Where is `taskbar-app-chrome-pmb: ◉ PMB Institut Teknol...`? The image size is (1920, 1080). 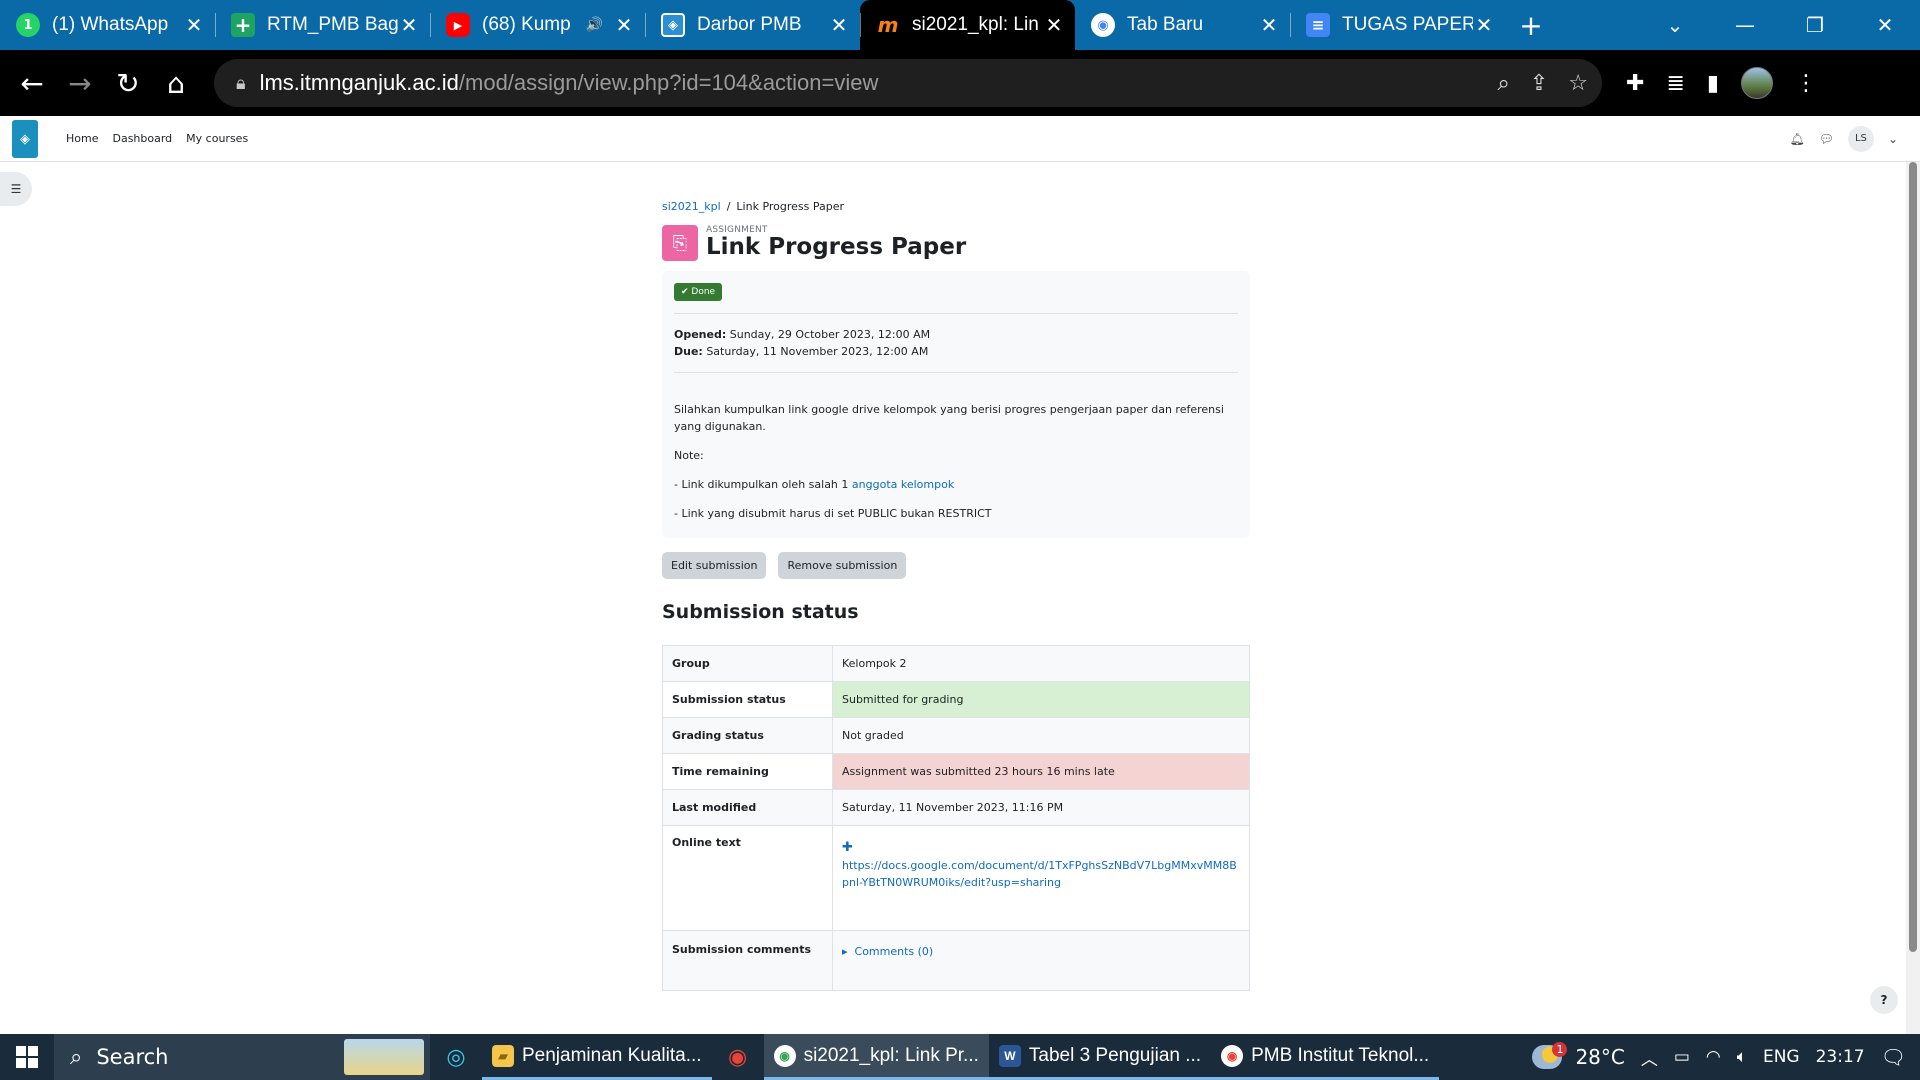
taskbar-app-chrome-pmb: ◉ PMB Institut Teknol... is located at coordinates (1325, 1057).